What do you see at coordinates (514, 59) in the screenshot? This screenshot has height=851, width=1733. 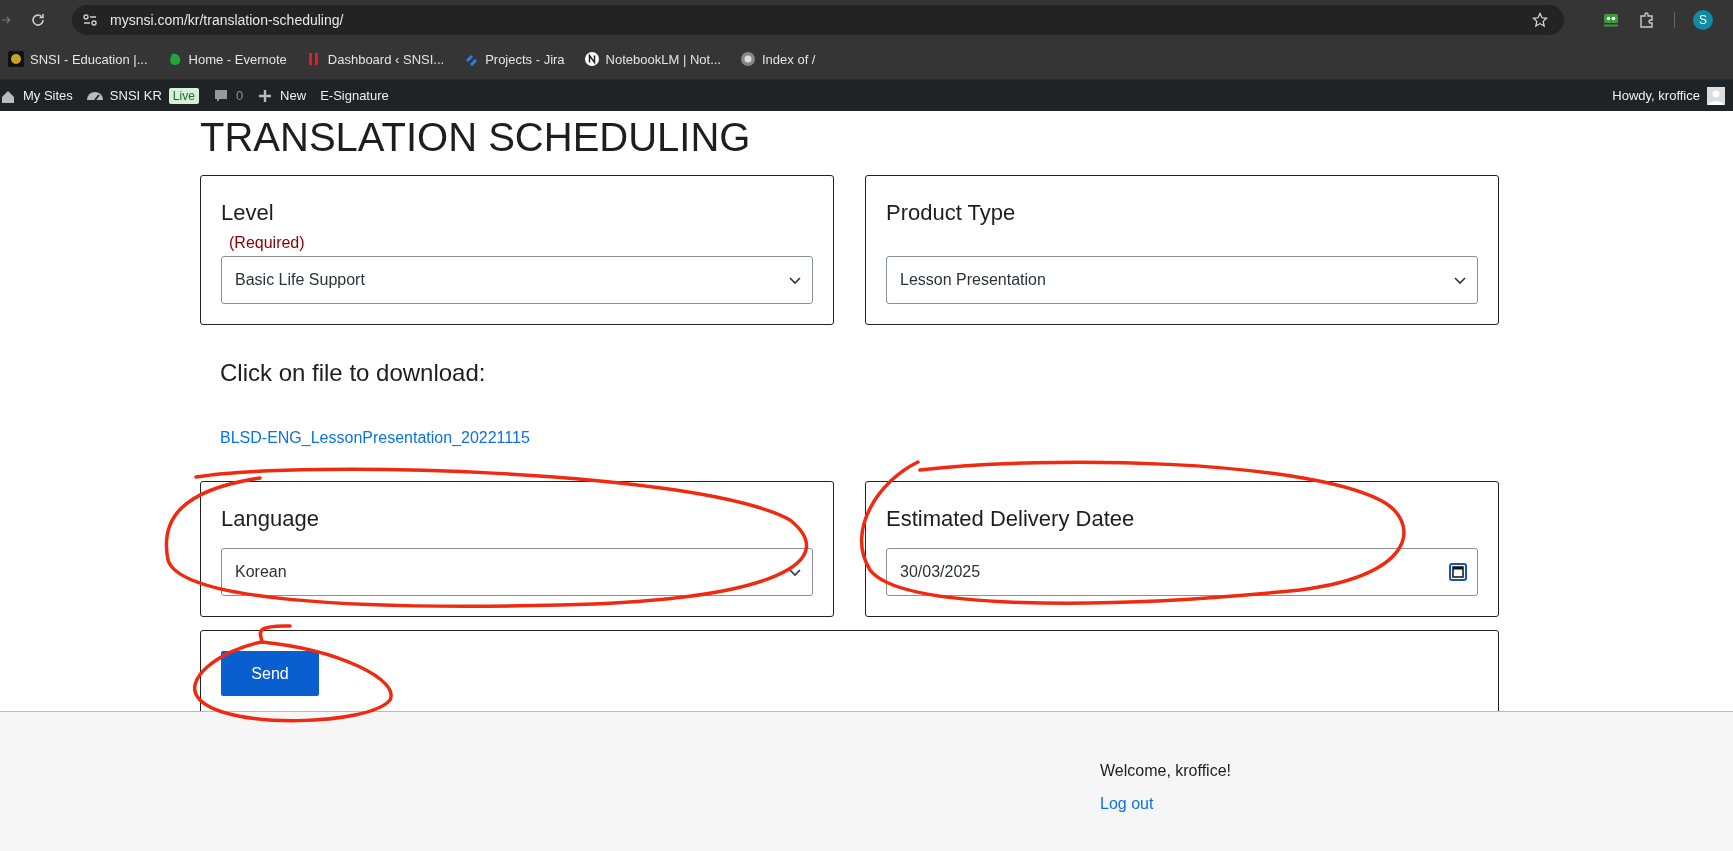 I see `bookmark-link: Projects - Jira` at bounding box center [514, 59].